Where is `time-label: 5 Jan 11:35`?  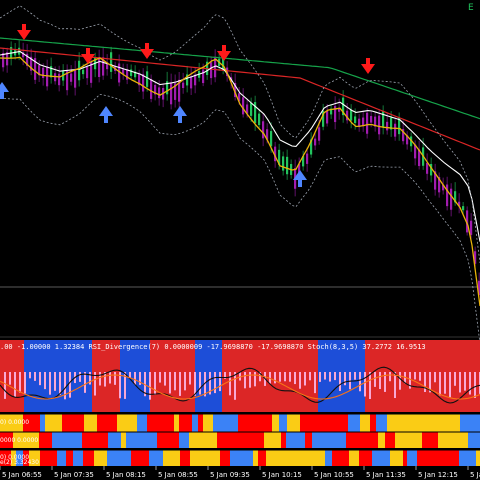
time-label: 5 Jan 11:35 is located at coordinates (386, 475).